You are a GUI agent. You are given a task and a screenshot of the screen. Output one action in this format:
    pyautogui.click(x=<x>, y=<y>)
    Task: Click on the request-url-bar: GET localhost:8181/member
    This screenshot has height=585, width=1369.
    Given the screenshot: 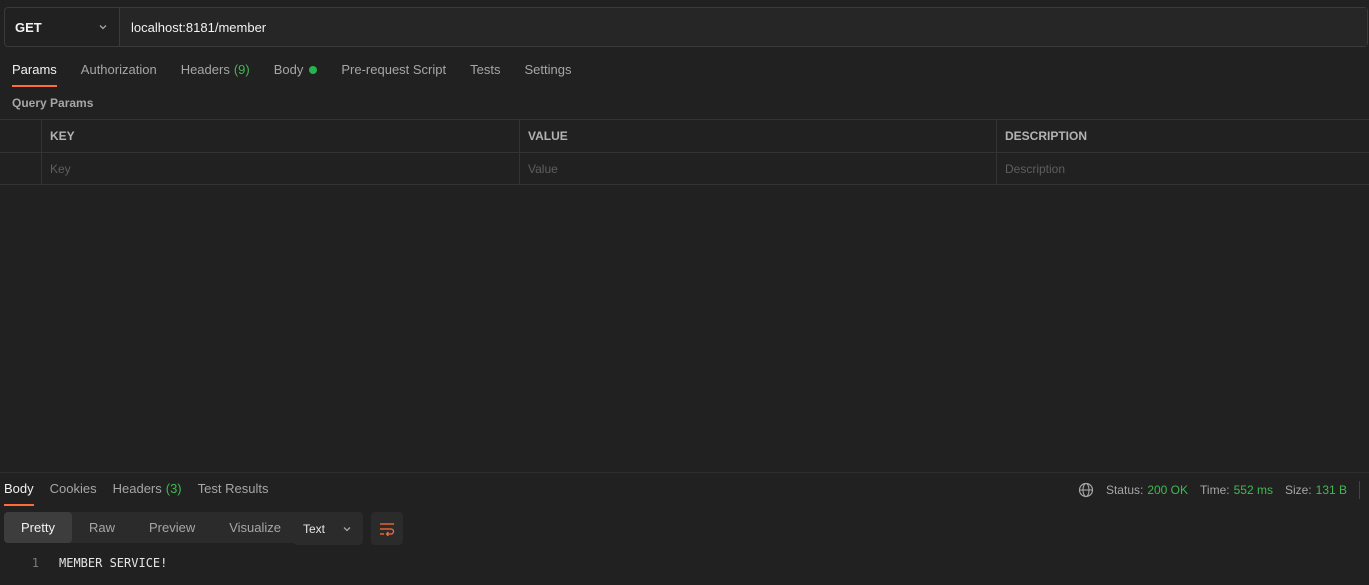 What is the action you would take?
    pyautogui.click(x=686, y=27)
    